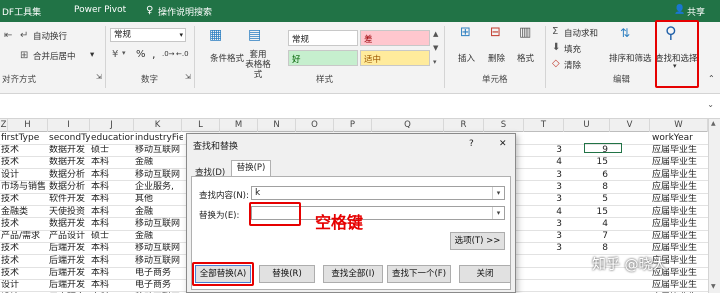  I want to click on decrease-decimal-icon: ←.0, so click(182, 54).